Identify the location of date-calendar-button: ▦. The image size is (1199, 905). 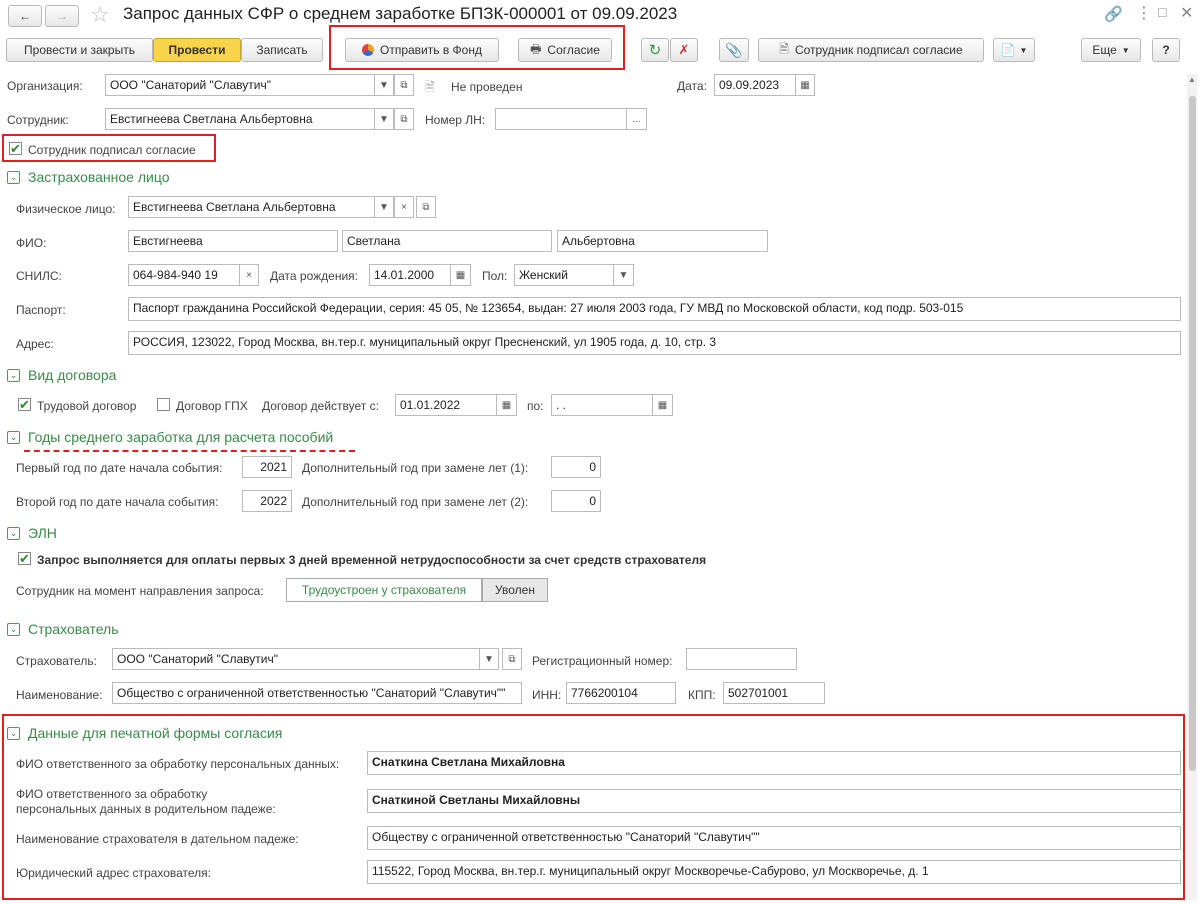
(805, 85).